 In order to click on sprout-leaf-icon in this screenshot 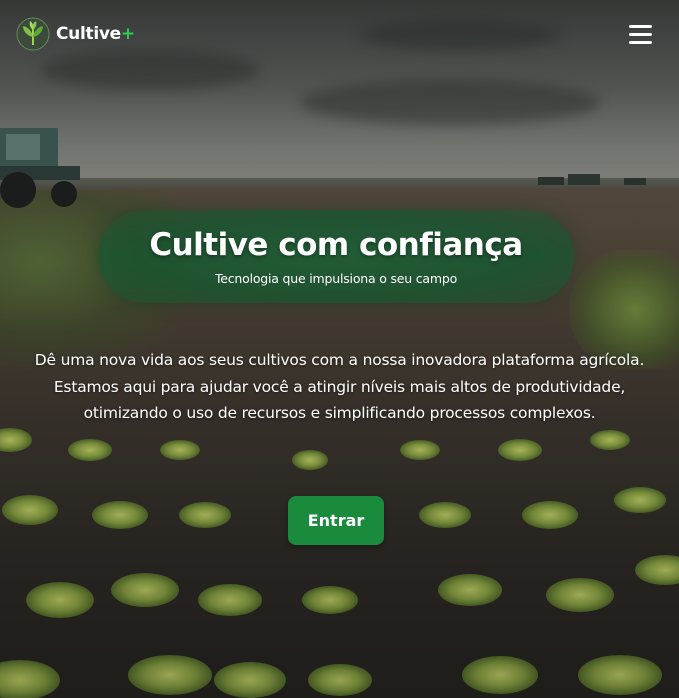, I will do `click(33, 34)`.